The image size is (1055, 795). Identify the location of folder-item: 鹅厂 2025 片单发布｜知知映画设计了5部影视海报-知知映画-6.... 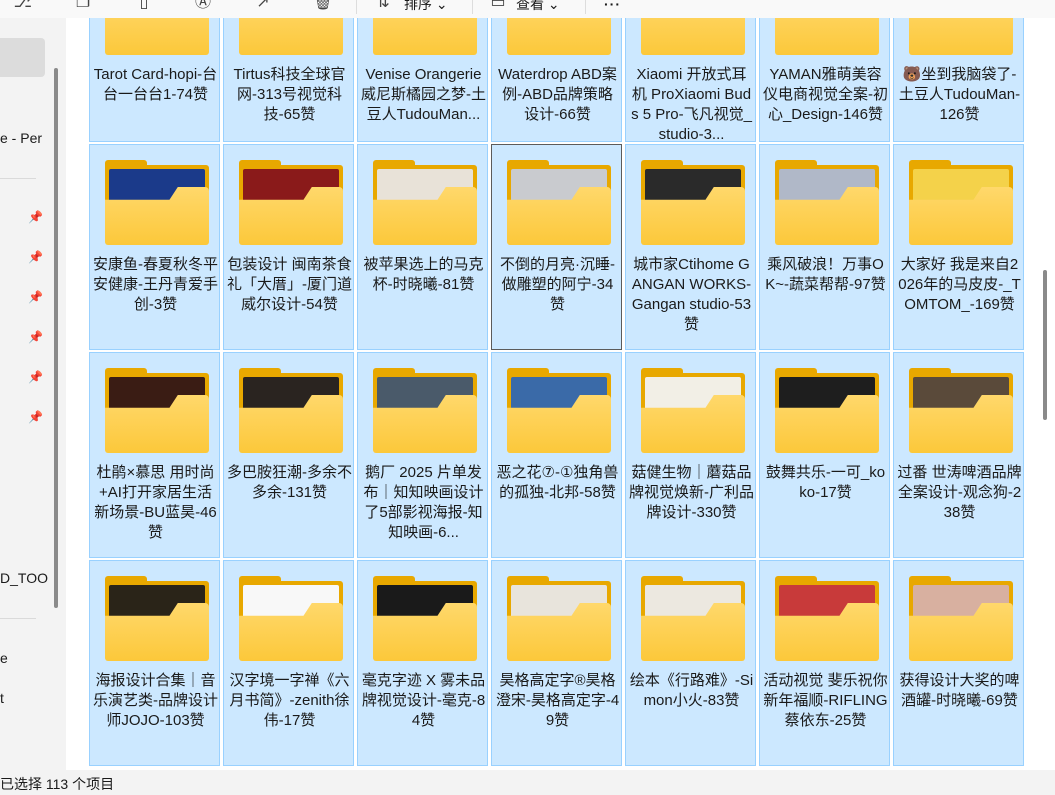
(422, 455).